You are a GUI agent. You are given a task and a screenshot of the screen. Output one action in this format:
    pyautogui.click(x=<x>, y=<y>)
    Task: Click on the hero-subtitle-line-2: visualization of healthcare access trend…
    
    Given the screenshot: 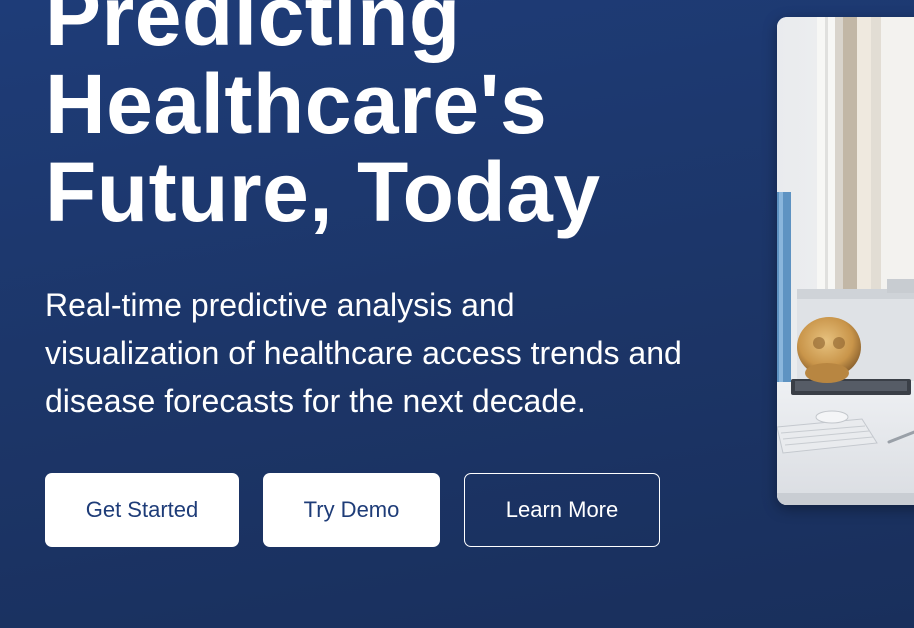 What is the action you would take?
    pyautogui.click(x=363, y=353)
    